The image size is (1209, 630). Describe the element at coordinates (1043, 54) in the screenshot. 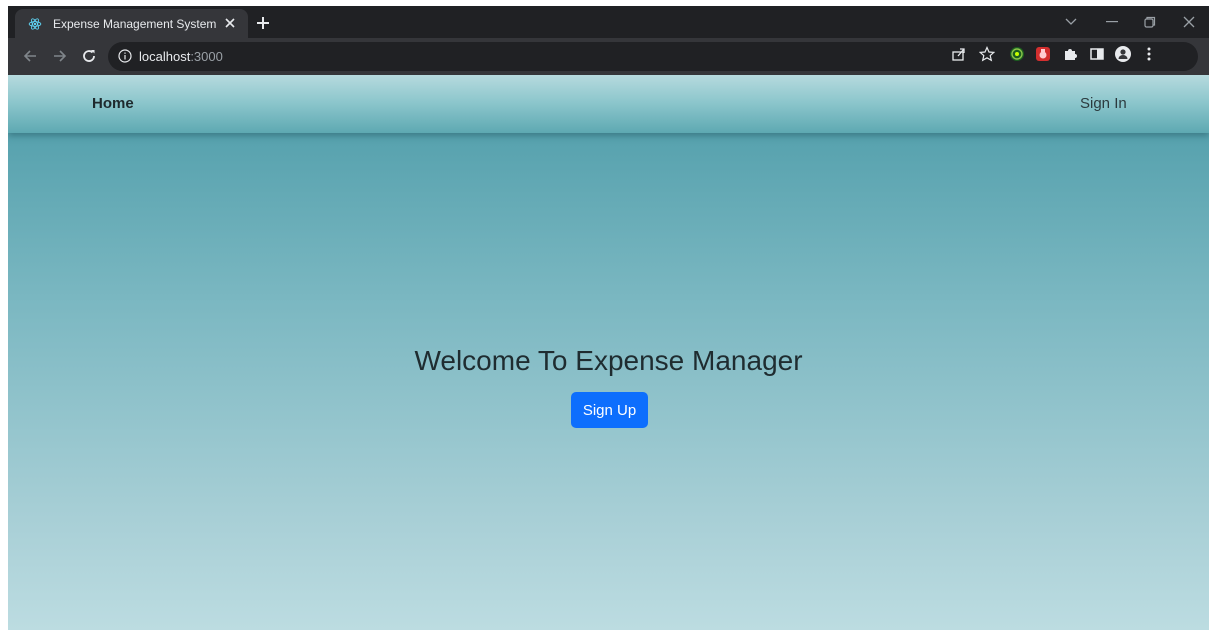

I see `extension-bug-icon` at that location.